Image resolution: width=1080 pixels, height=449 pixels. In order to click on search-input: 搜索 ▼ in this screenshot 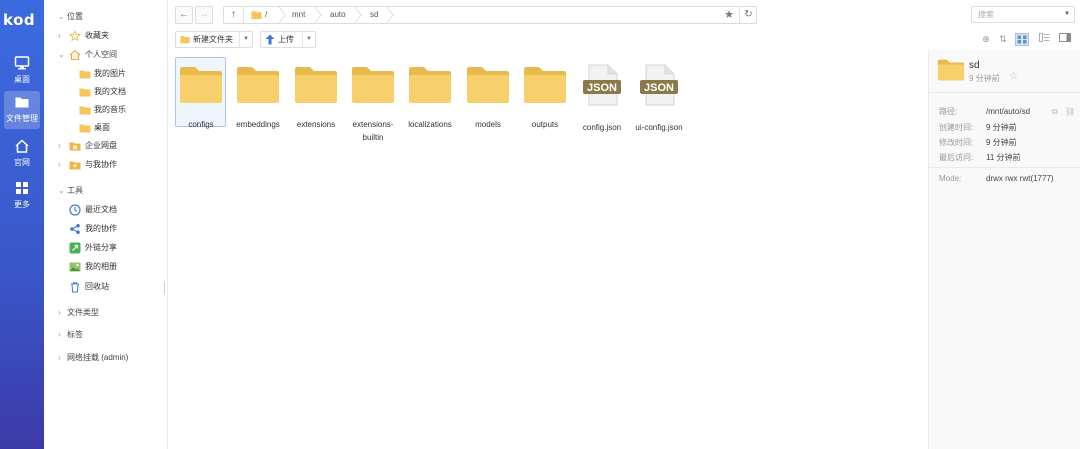, I will do `click(1023, 14)`.